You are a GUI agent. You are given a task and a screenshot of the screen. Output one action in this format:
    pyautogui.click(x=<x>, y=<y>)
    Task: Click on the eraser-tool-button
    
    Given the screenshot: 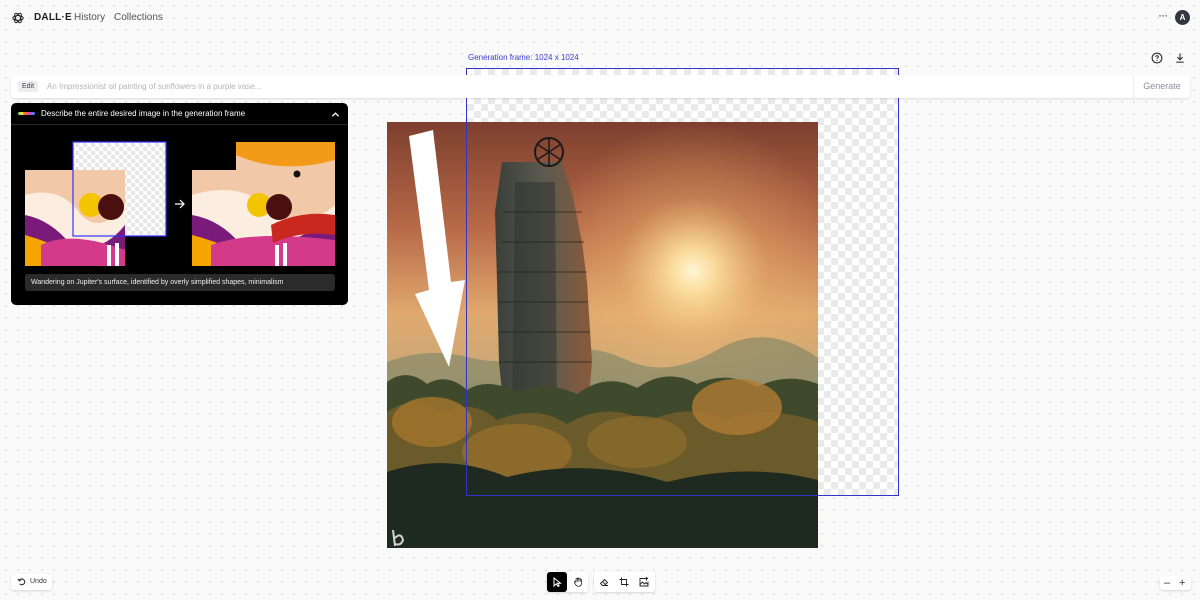 What is the action you would take?
    pyautogui.click(x=604, y=582)
    